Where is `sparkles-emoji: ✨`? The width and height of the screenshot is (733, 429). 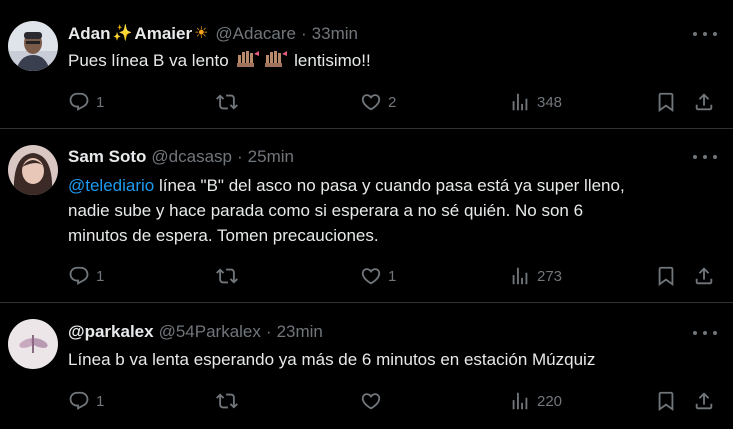
sparkles-emoji: ✨ is located at coordinates (122, 33).